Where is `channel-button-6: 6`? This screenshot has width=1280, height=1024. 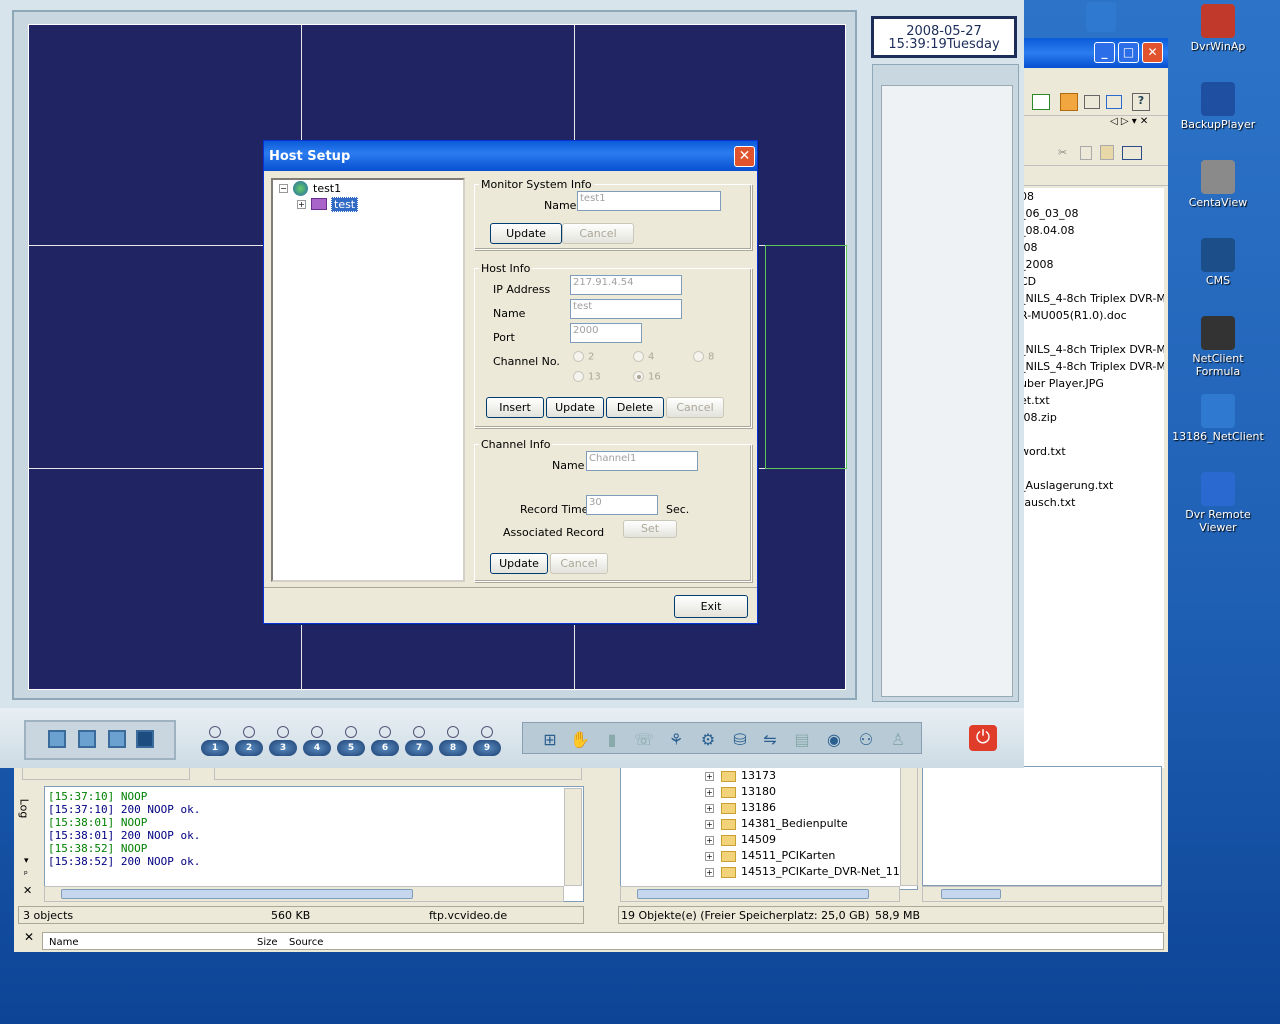 channel-button-6: 6 is located at coordinates (385, 741).